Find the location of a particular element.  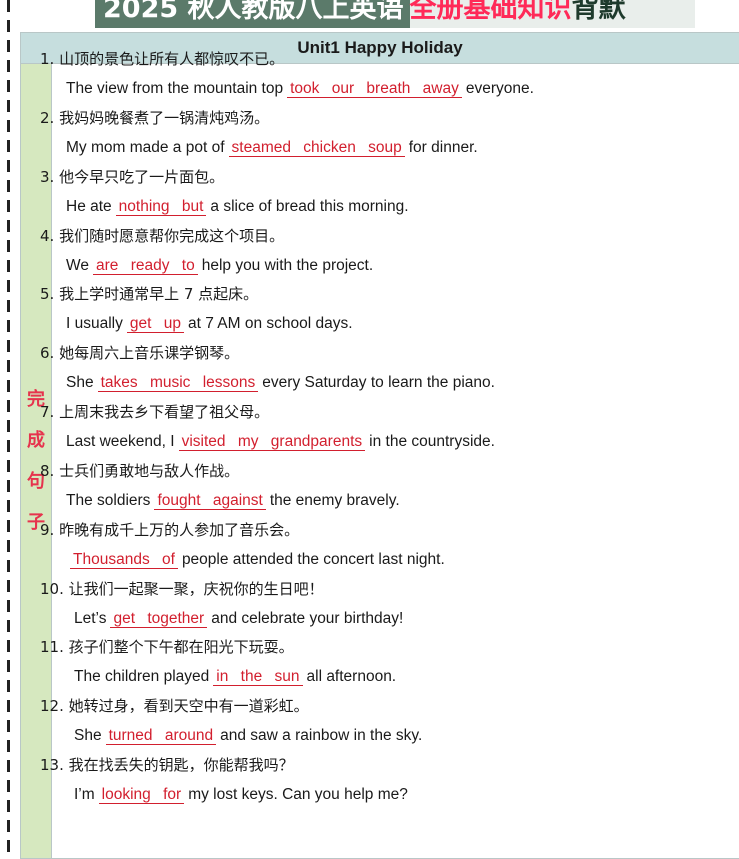

item-number: 11. is located at coordinates (52, 647).